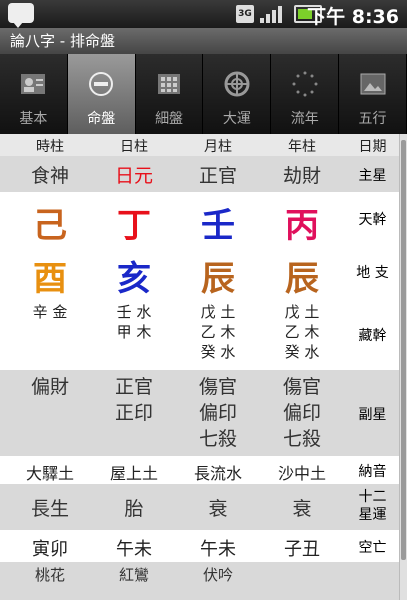  I want to click on sub-star-line: 正官, so click(133, 387).